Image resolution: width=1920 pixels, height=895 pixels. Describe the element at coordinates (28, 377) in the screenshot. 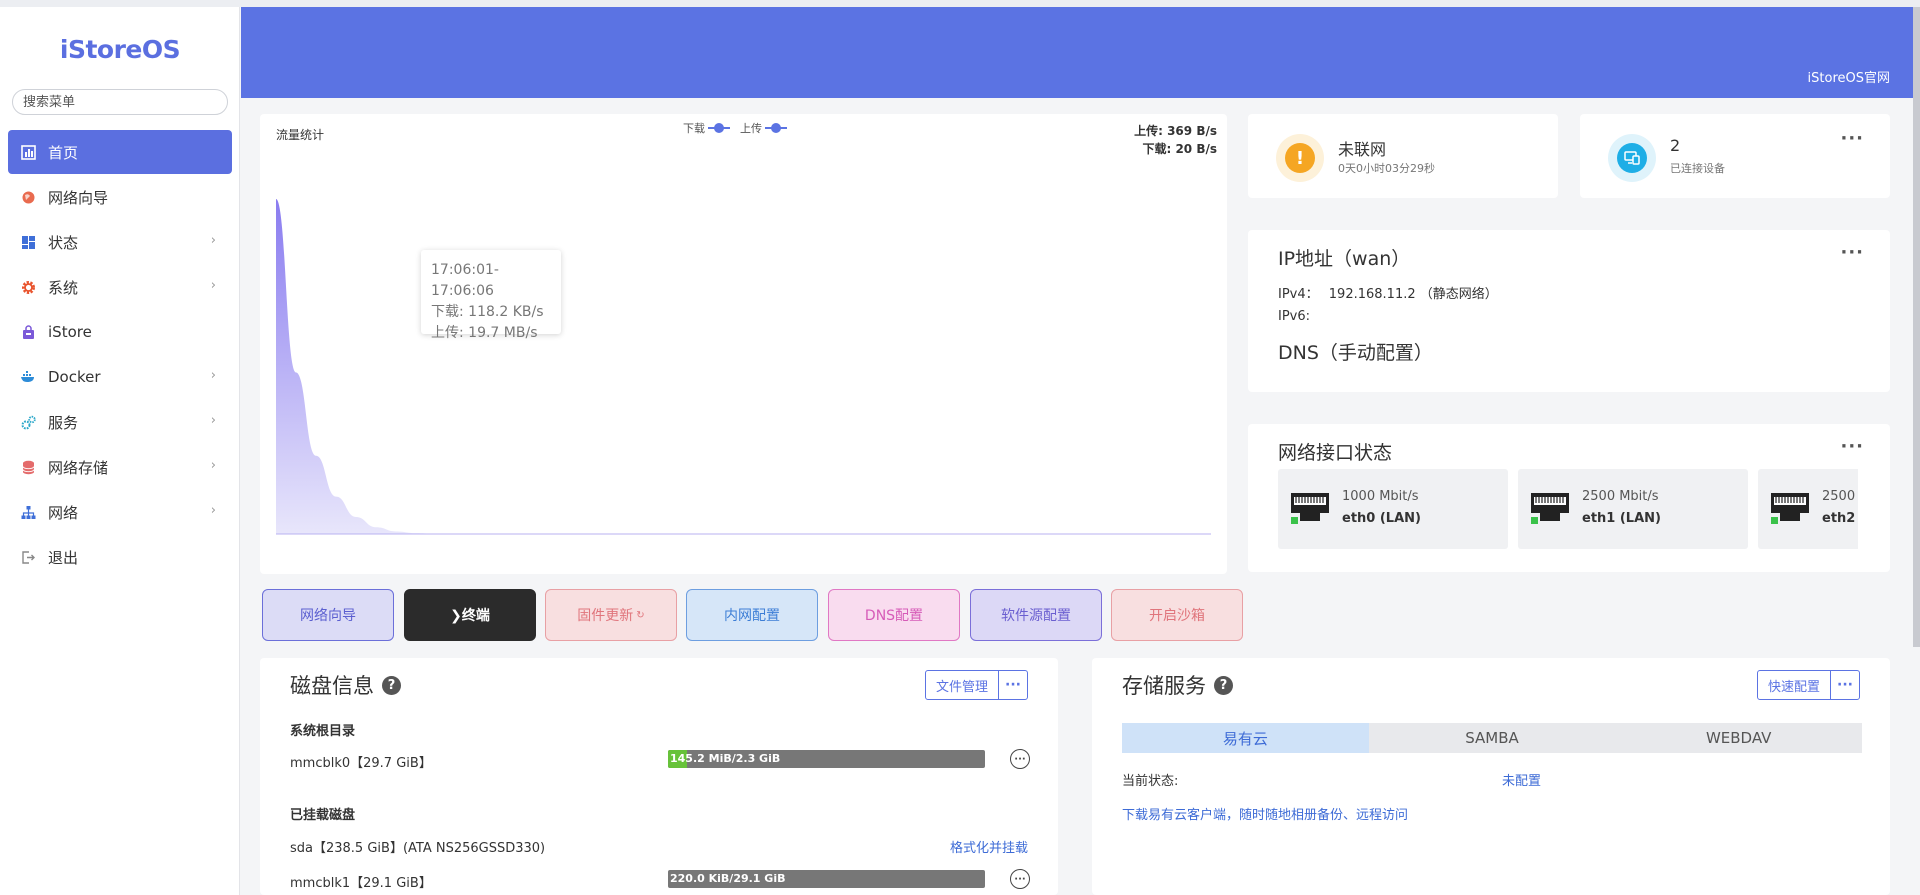

I see `docker-whale-icon` at that location.